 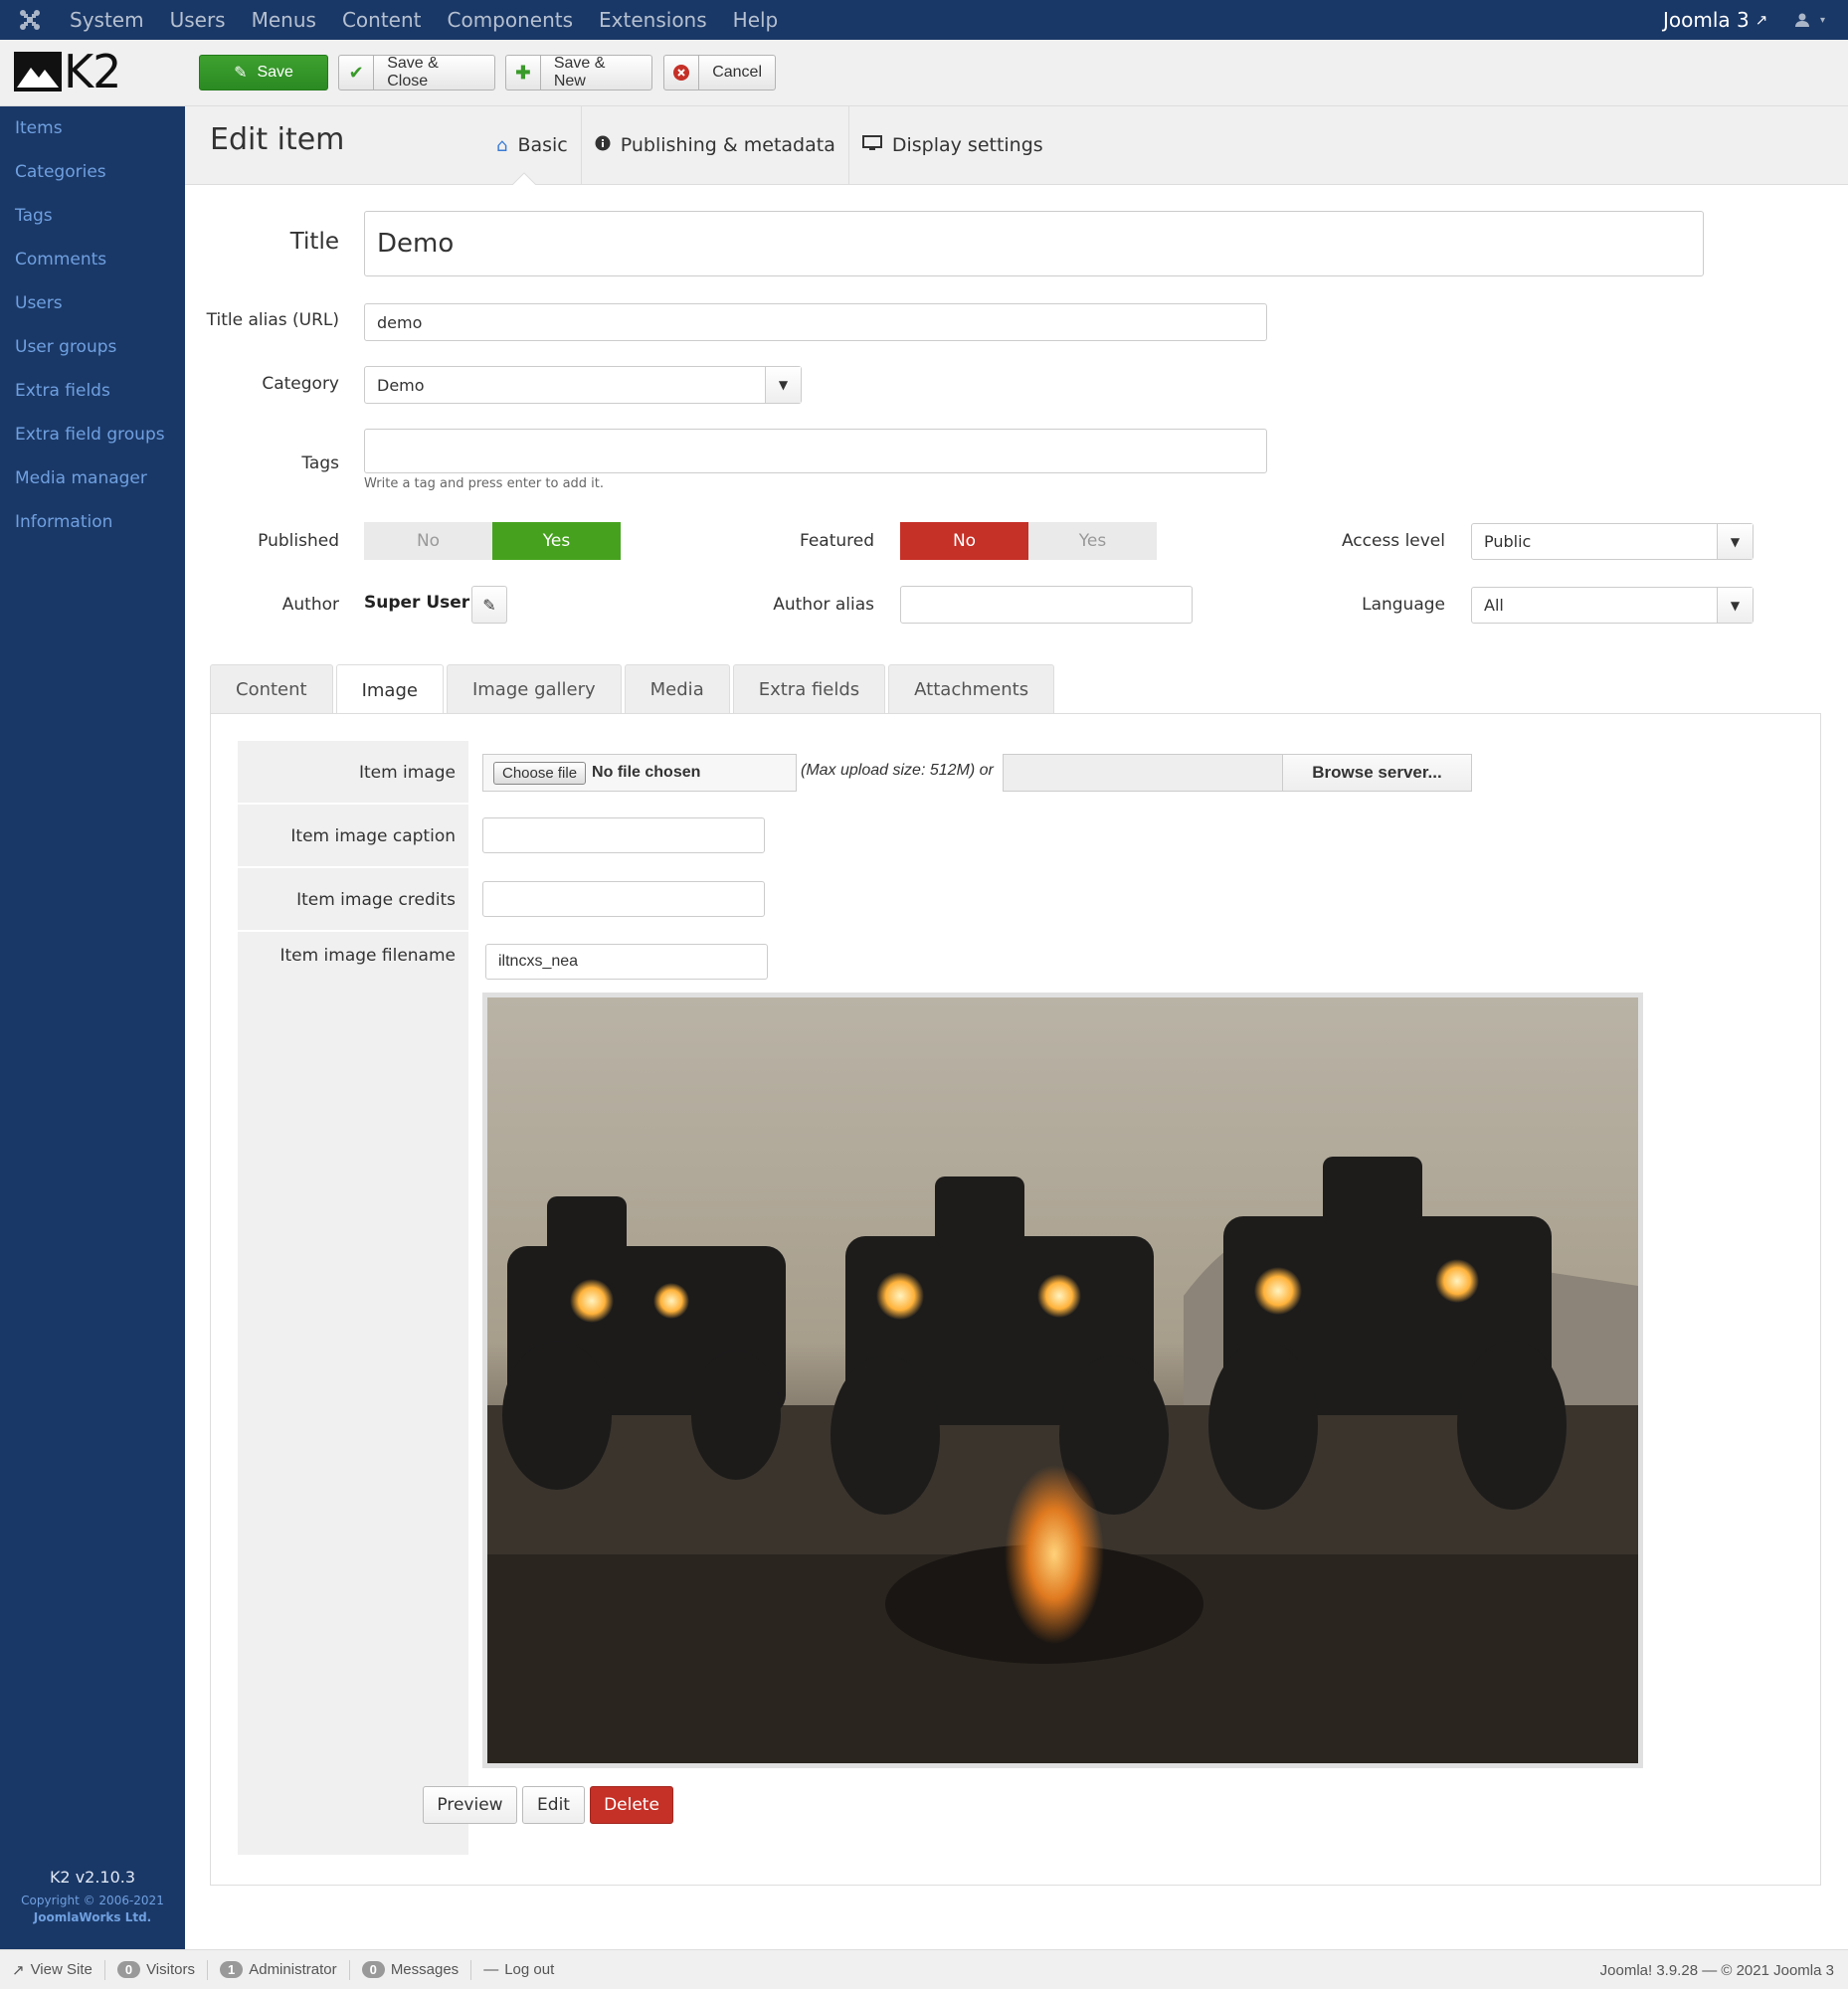 I want to click on author-value: Super User, so click(x=417, y=603).